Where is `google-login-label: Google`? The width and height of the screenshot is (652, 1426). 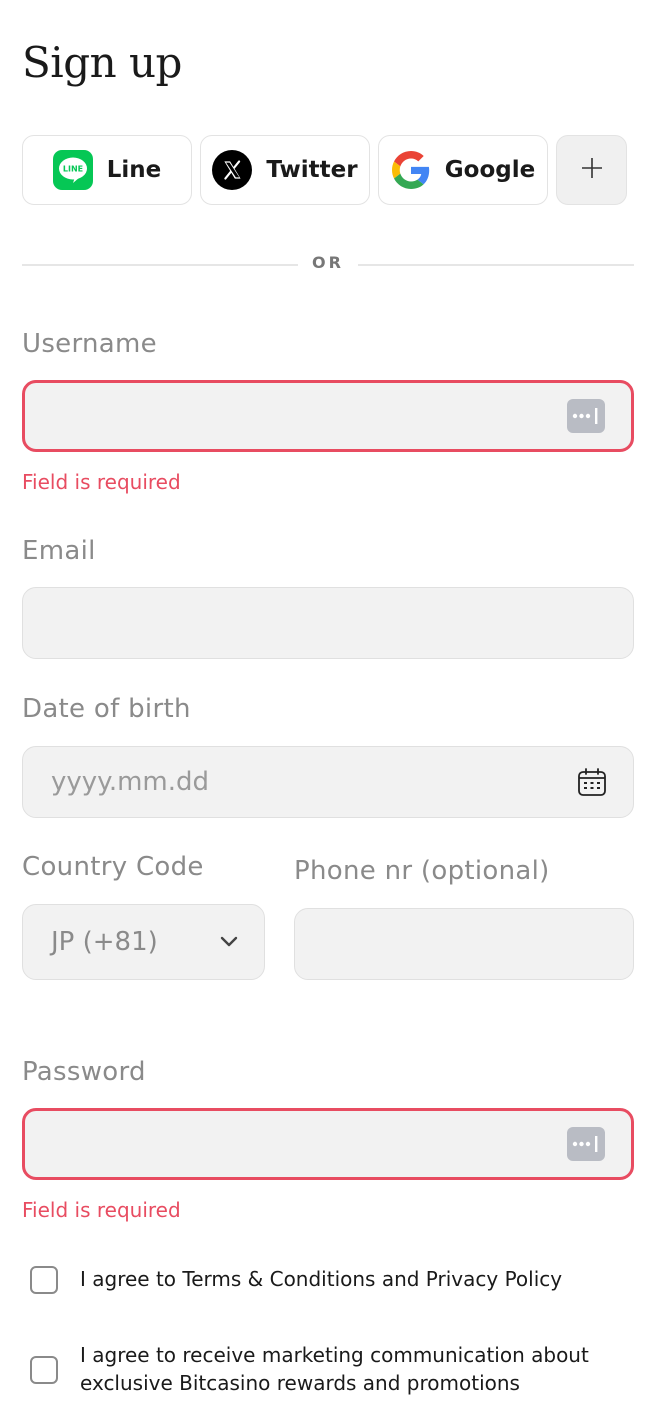
google-login-label: Google is located at coordinates (490, 170).